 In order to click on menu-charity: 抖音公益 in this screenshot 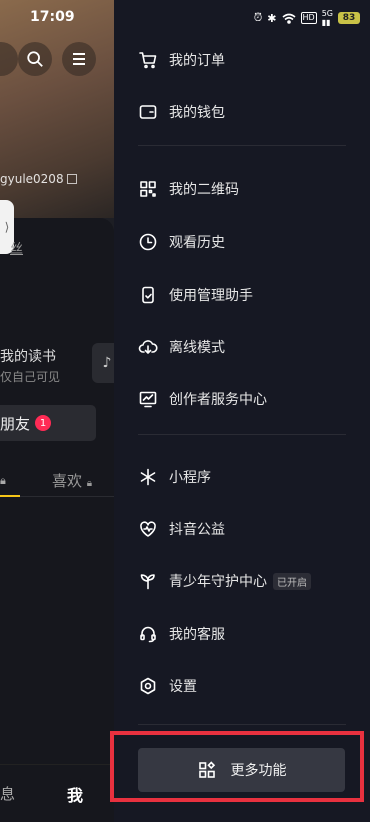, I will do `click(181, 529)`.